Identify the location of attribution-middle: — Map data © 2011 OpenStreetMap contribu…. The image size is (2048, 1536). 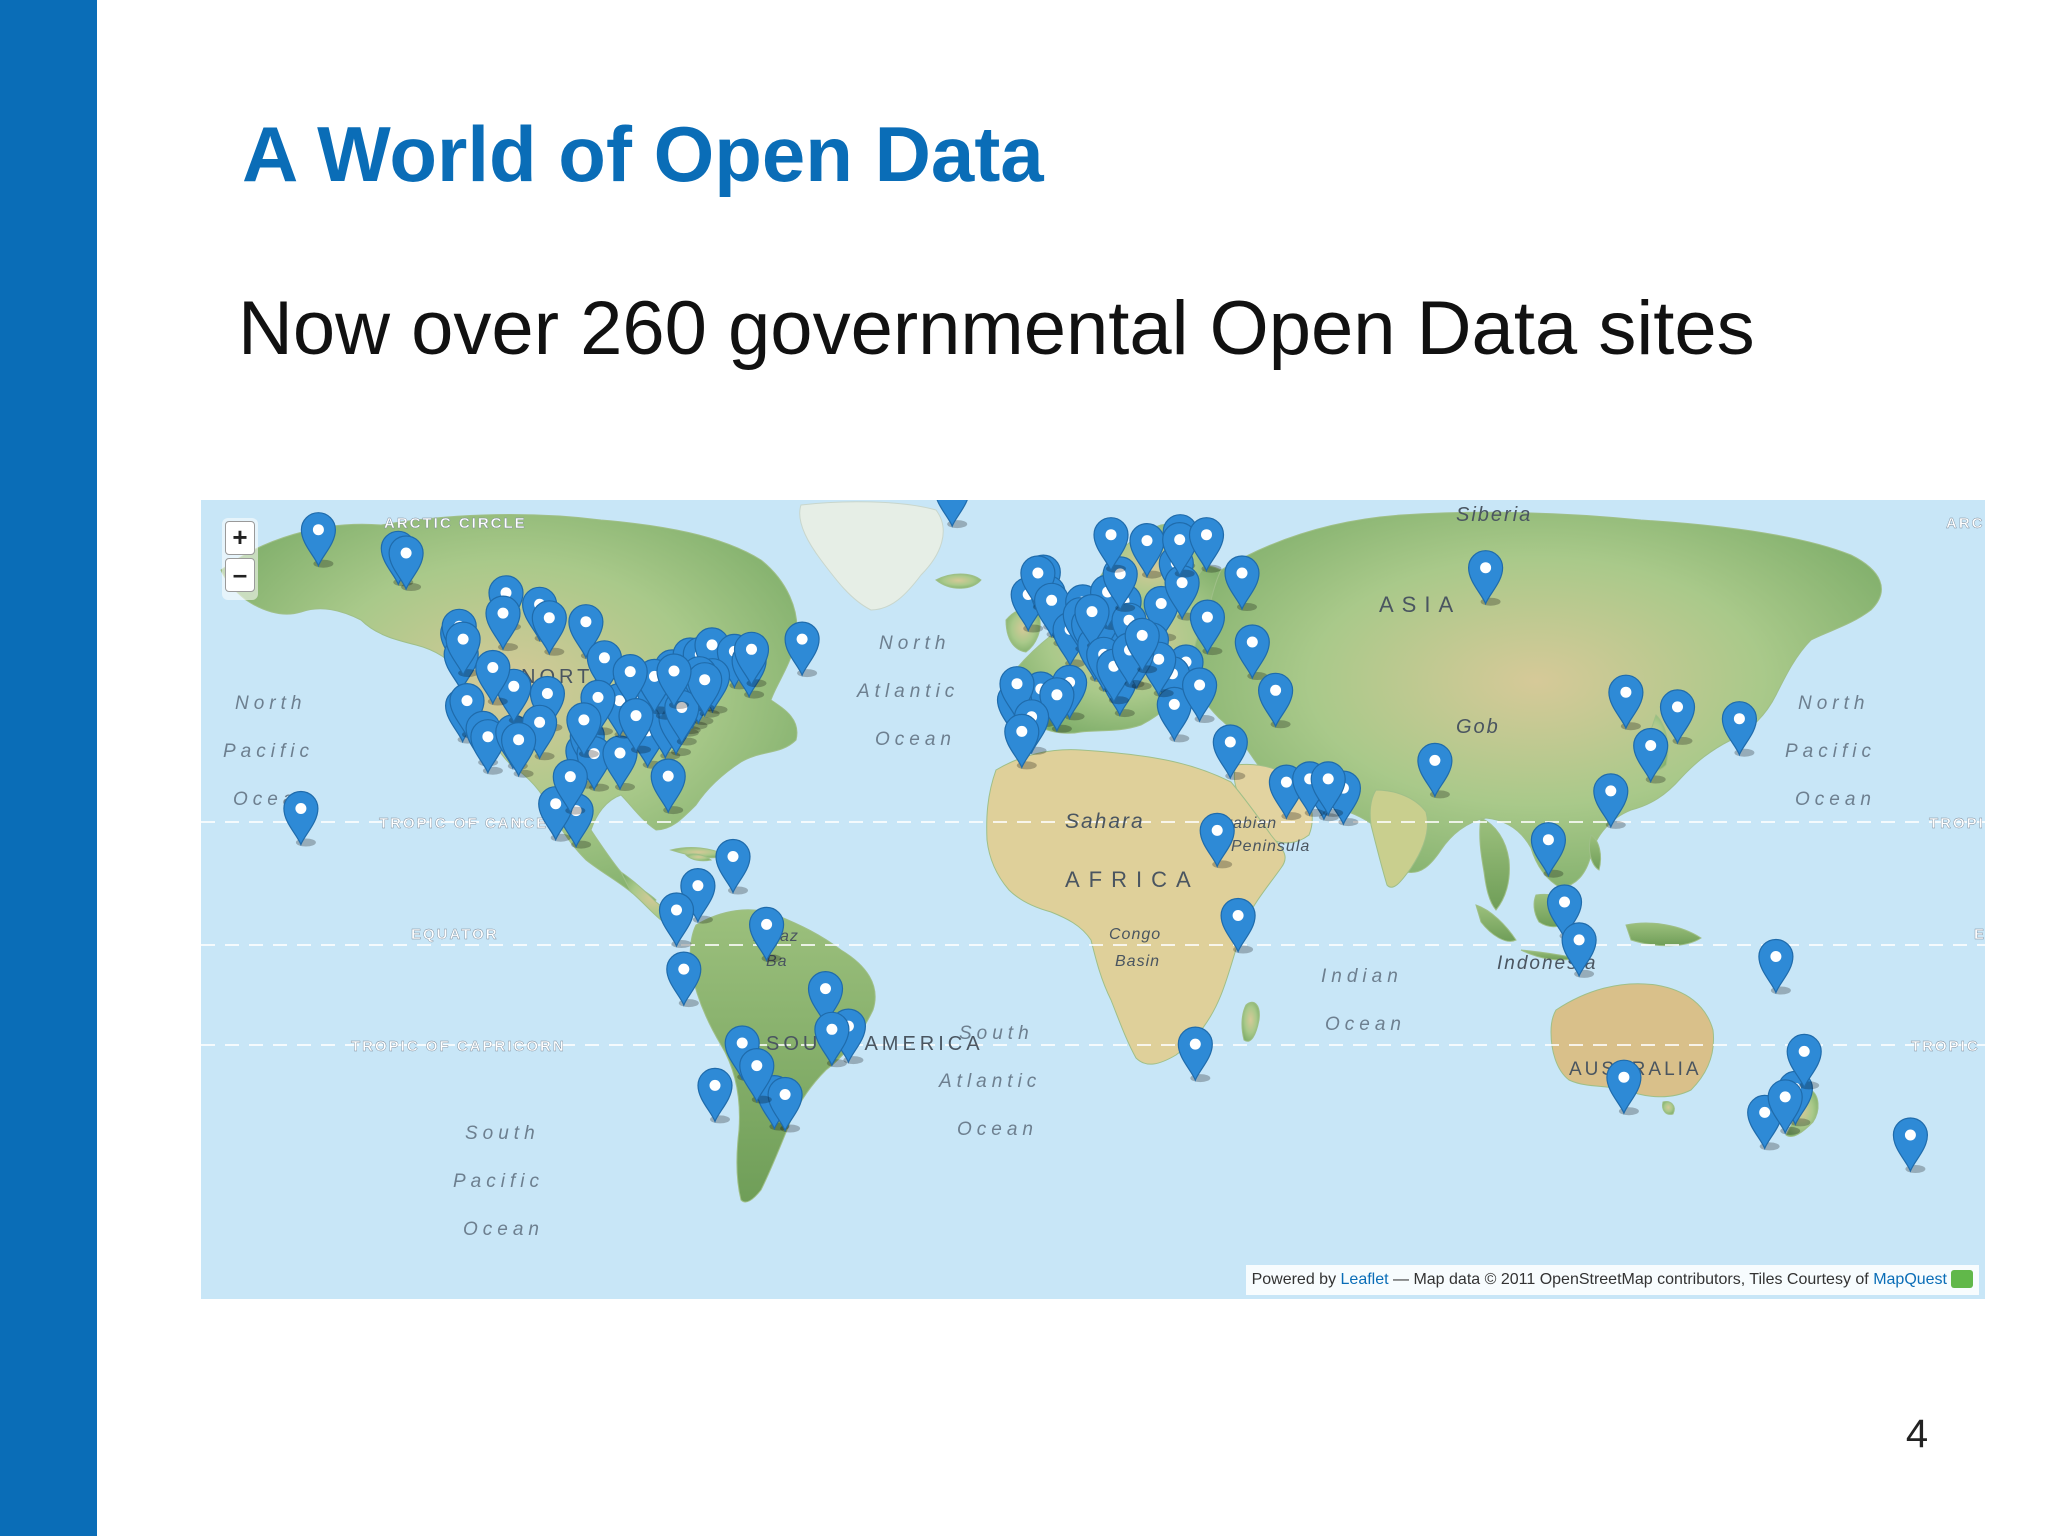
(1631, 1279).